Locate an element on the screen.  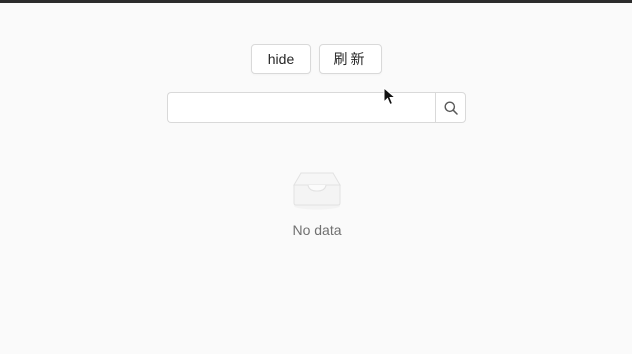
search-icon is located at coordinates (451, 108).